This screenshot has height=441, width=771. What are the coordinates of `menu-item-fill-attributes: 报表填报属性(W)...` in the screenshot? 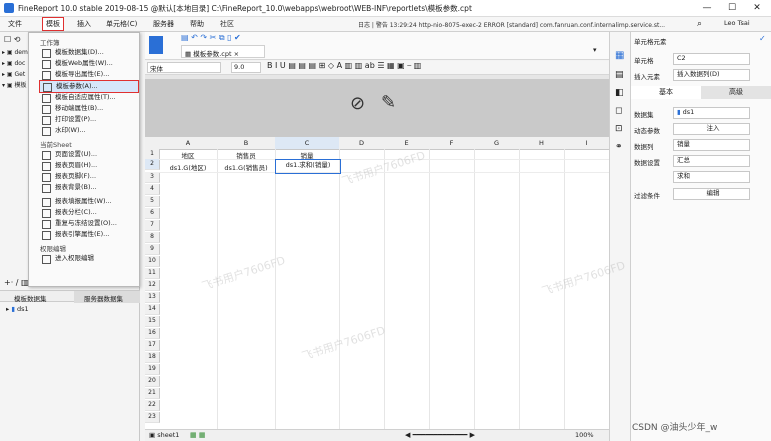 It's located at (88, 201).